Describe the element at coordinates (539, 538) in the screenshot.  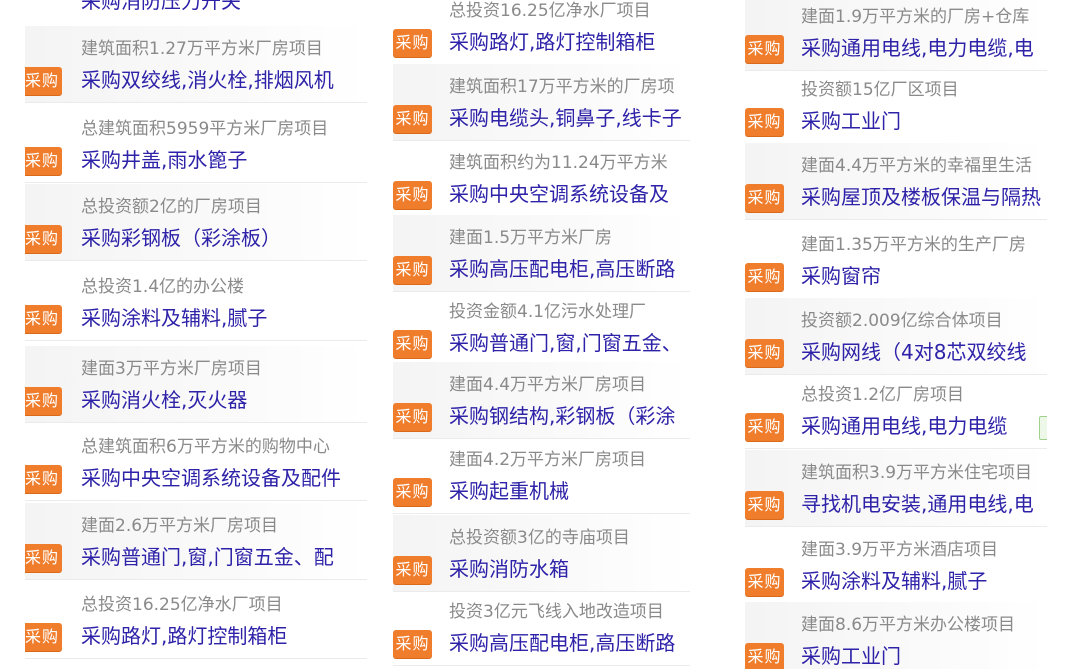
I see `item-description: 总投资额3亿的寺庙项目` at that location.